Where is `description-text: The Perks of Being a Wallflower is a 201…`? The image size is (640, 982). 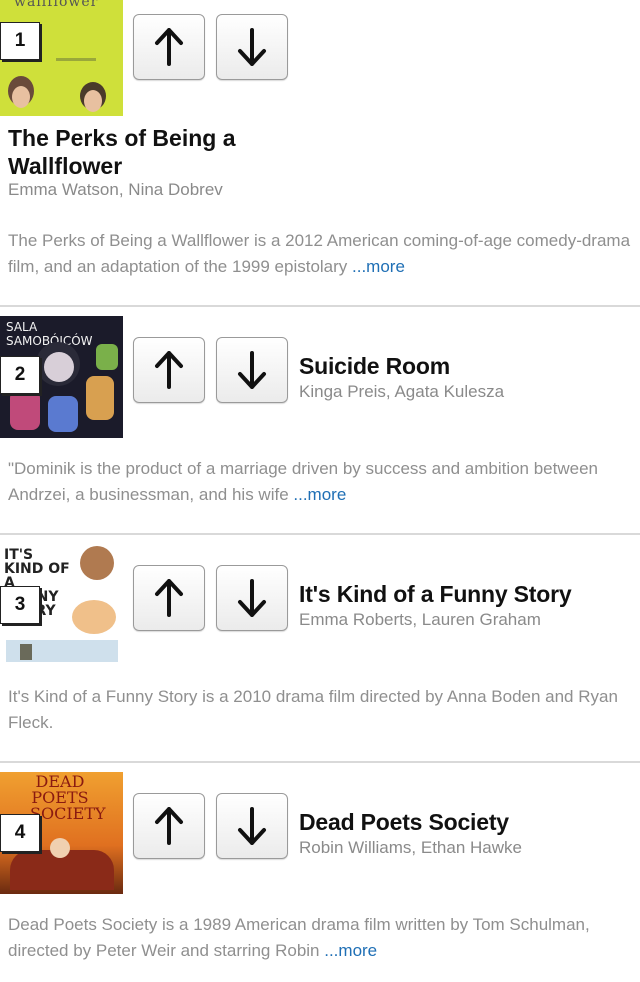 description-text: The Perks of Being a Wallflower is a 201… is located at coordinates (319, 253).